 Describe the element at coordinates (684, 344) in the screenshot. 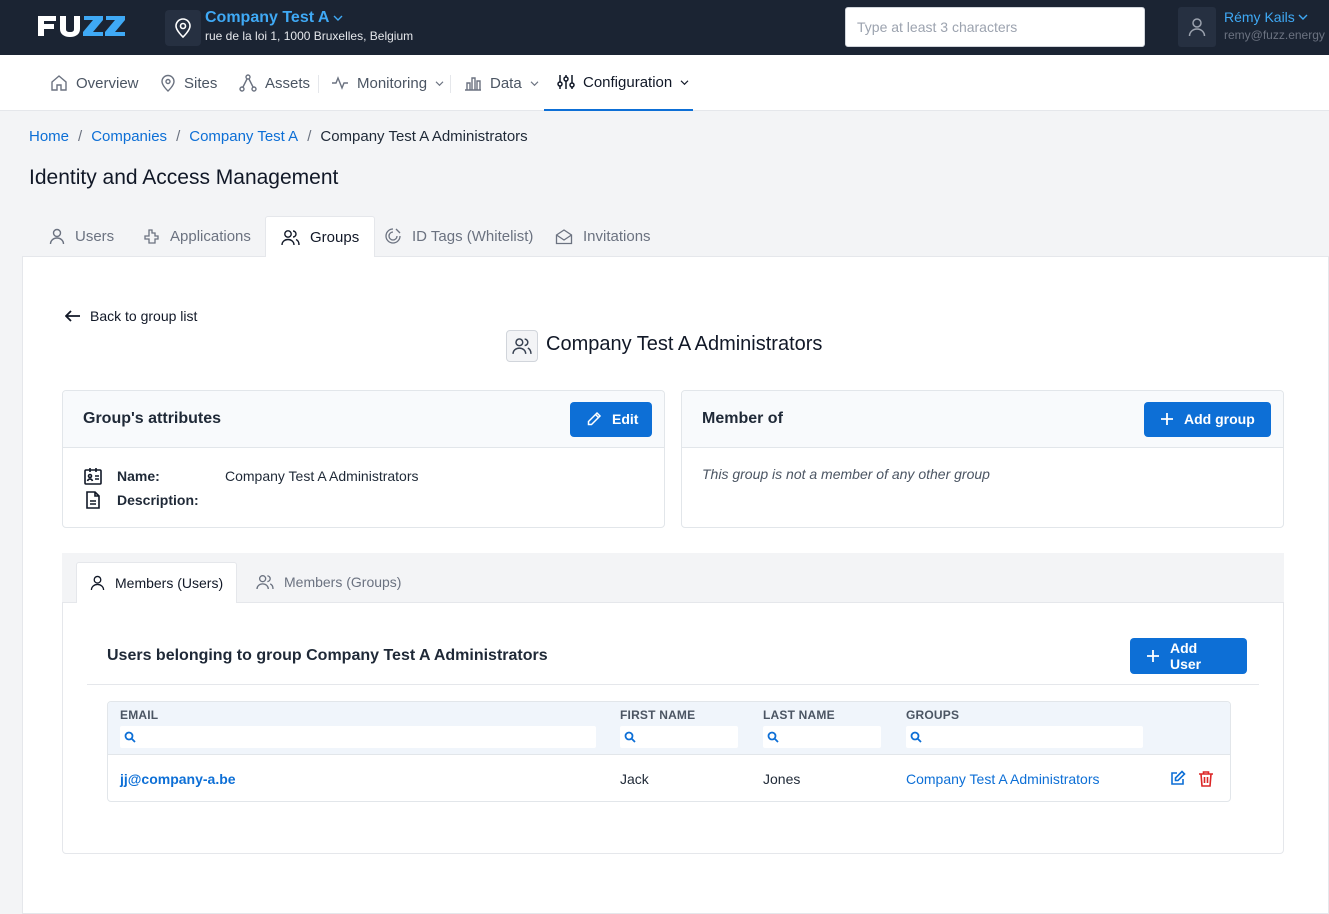

I see `group-title: Company Test A Administrators` at that location.